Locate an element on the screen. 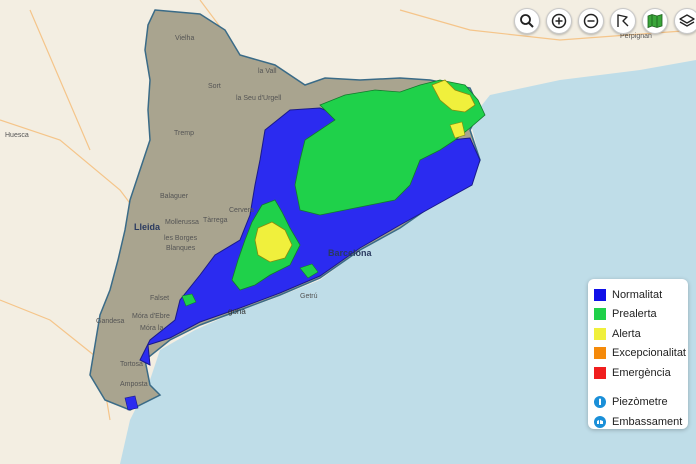 This screenshot has width=696, height=464. legend-item-emergencia: Emergència is located at coordinates (641, 373).